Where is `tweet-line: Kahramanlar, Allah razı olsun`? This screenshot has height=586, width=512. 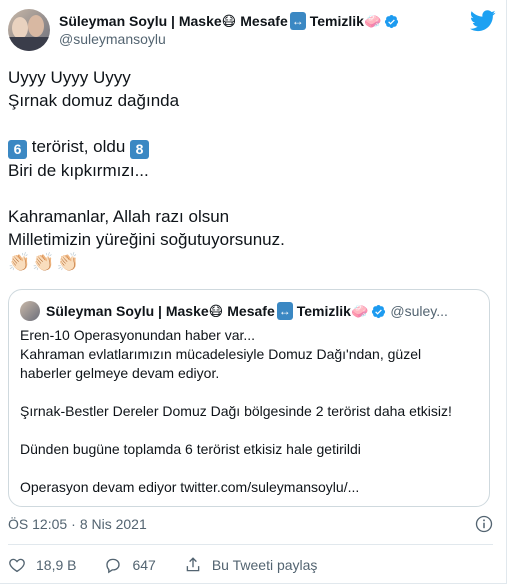 tweet-line: Kahramanlar, Allah razı olsun is located at coordinates (119, 216).